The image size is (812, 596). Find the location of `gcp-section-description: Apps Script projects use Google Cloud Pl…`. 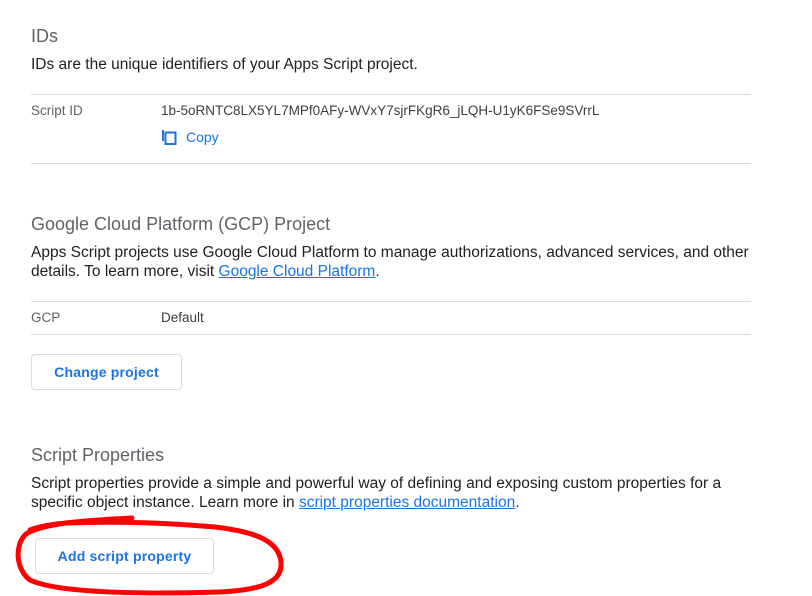

gcp-section-description: Apps Script projects use Google Cloud Pl… is located at coordinates (390, 262).